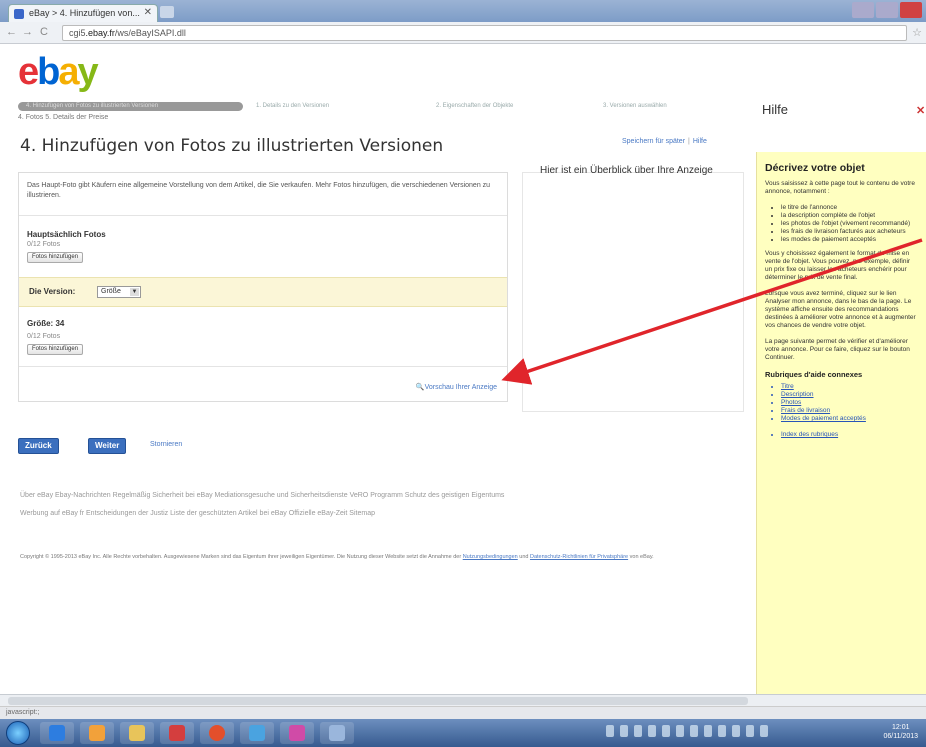 Image resolution: width=926 pixels, height=747 pixels. I want to click on help-header-title: Hilfe, so click(775, 109).